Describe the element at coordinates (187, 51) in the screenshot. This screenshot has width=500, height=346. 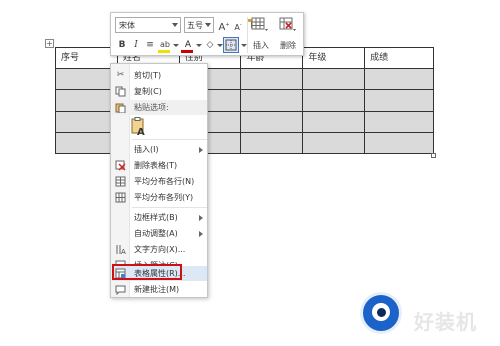
I see `font-color-swatch` at that location.